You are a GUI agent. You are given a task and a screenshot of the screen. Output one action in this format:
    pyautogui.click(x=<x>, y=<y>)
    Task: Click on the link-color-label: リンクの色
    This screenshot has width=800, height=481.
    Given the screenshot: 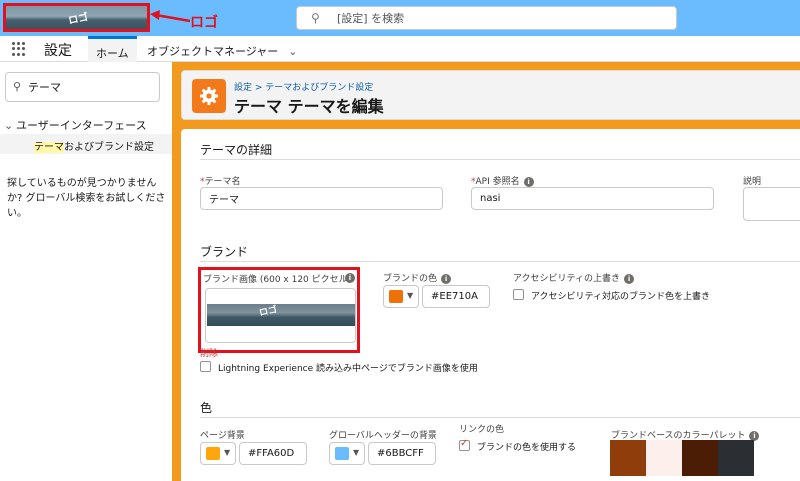 What is the action you would take?
    pyautogui.click(x=482, y=430)
    